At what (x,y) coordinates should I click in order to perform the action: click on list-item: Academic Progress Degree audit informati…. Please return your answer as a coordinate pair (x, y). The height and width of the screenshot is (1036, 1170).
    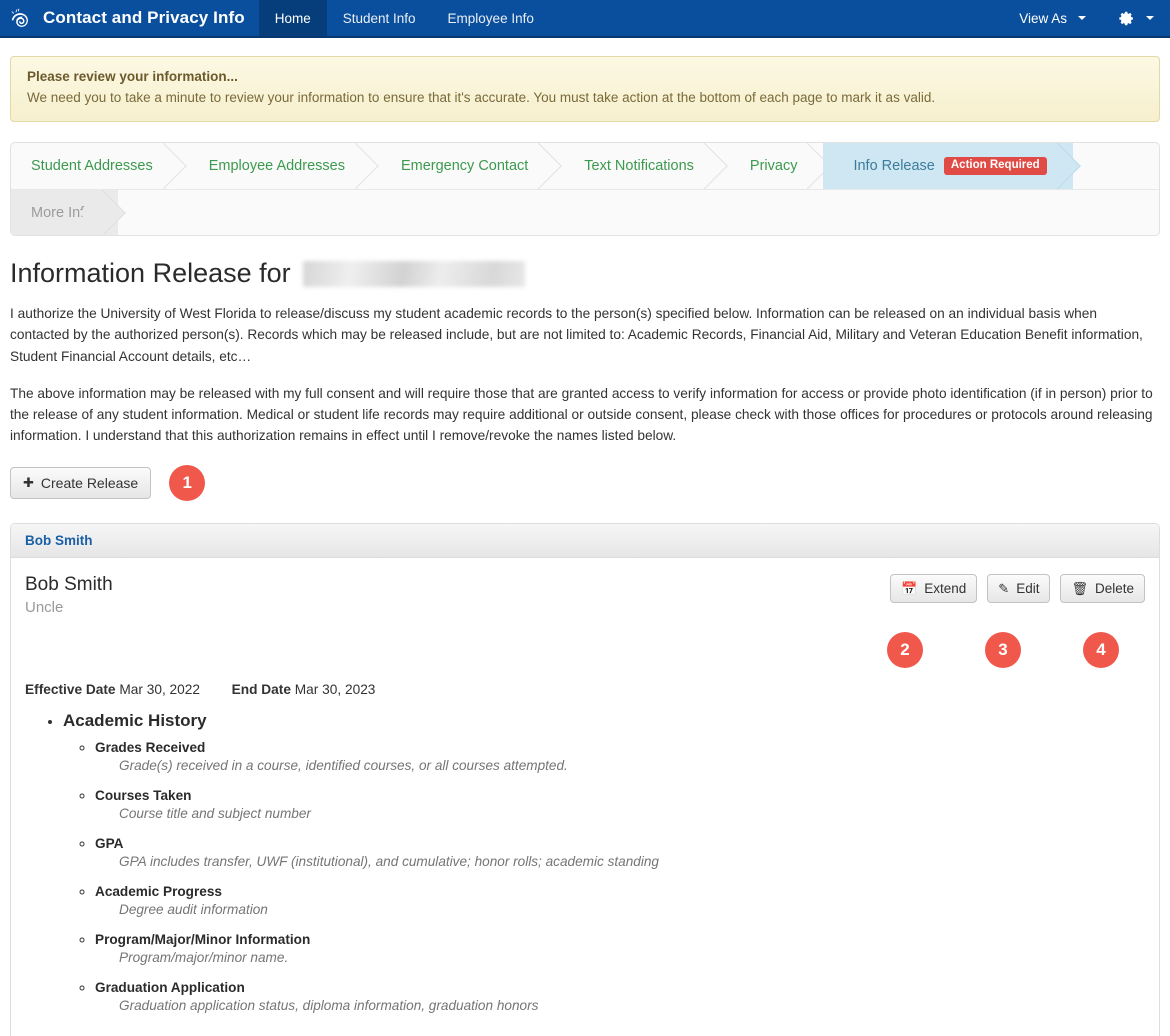
    Looking at the image, I should click on (620, 900).